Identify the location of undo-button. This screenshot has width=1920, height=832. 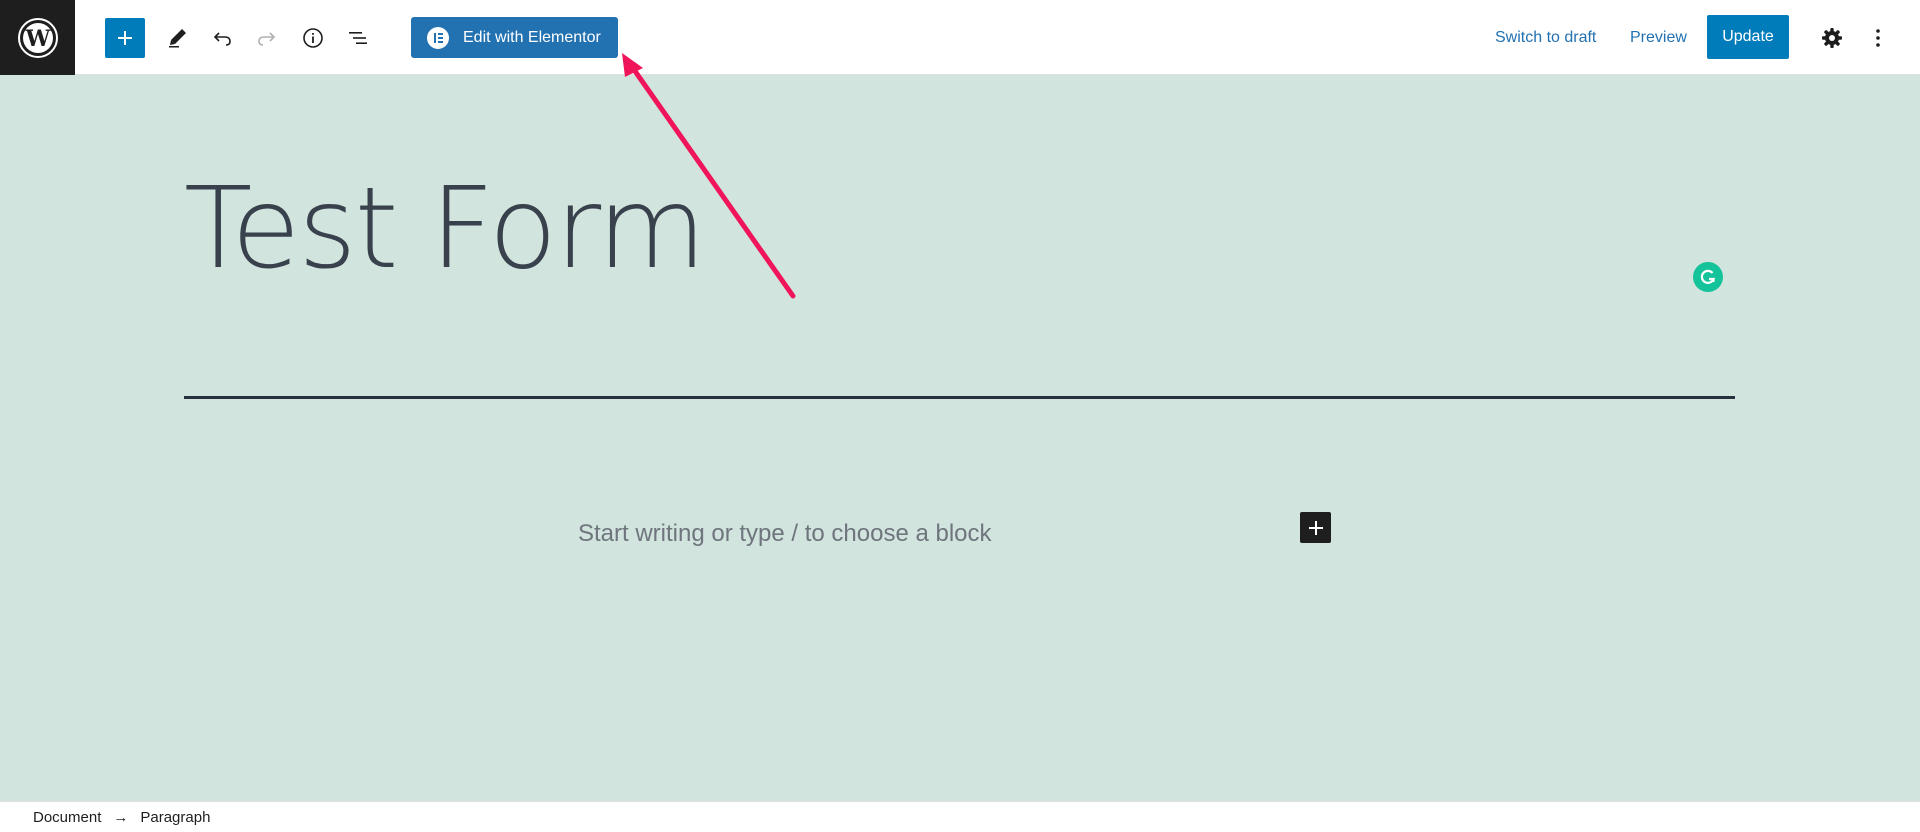
(222, 38).